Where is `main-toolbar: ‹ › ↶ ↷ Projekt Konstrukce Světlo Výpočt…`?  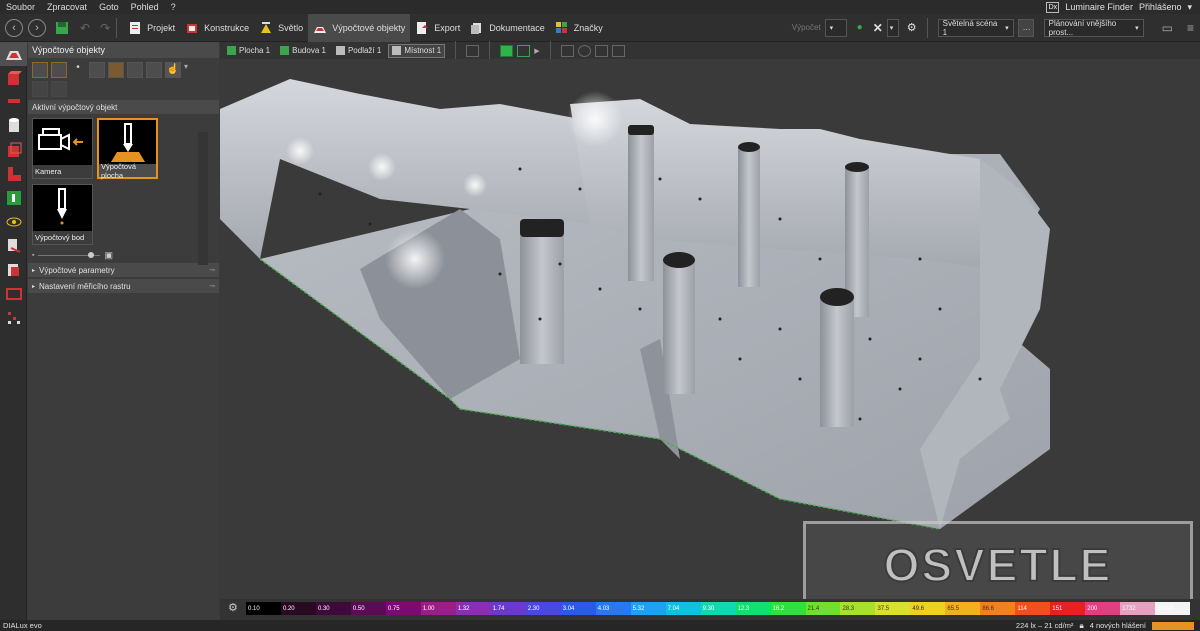
main-toolbar: ‹ › ↶ ↷ Projekt Konstrukce Světlo Výpočt… is located at coordinates (600, 27).